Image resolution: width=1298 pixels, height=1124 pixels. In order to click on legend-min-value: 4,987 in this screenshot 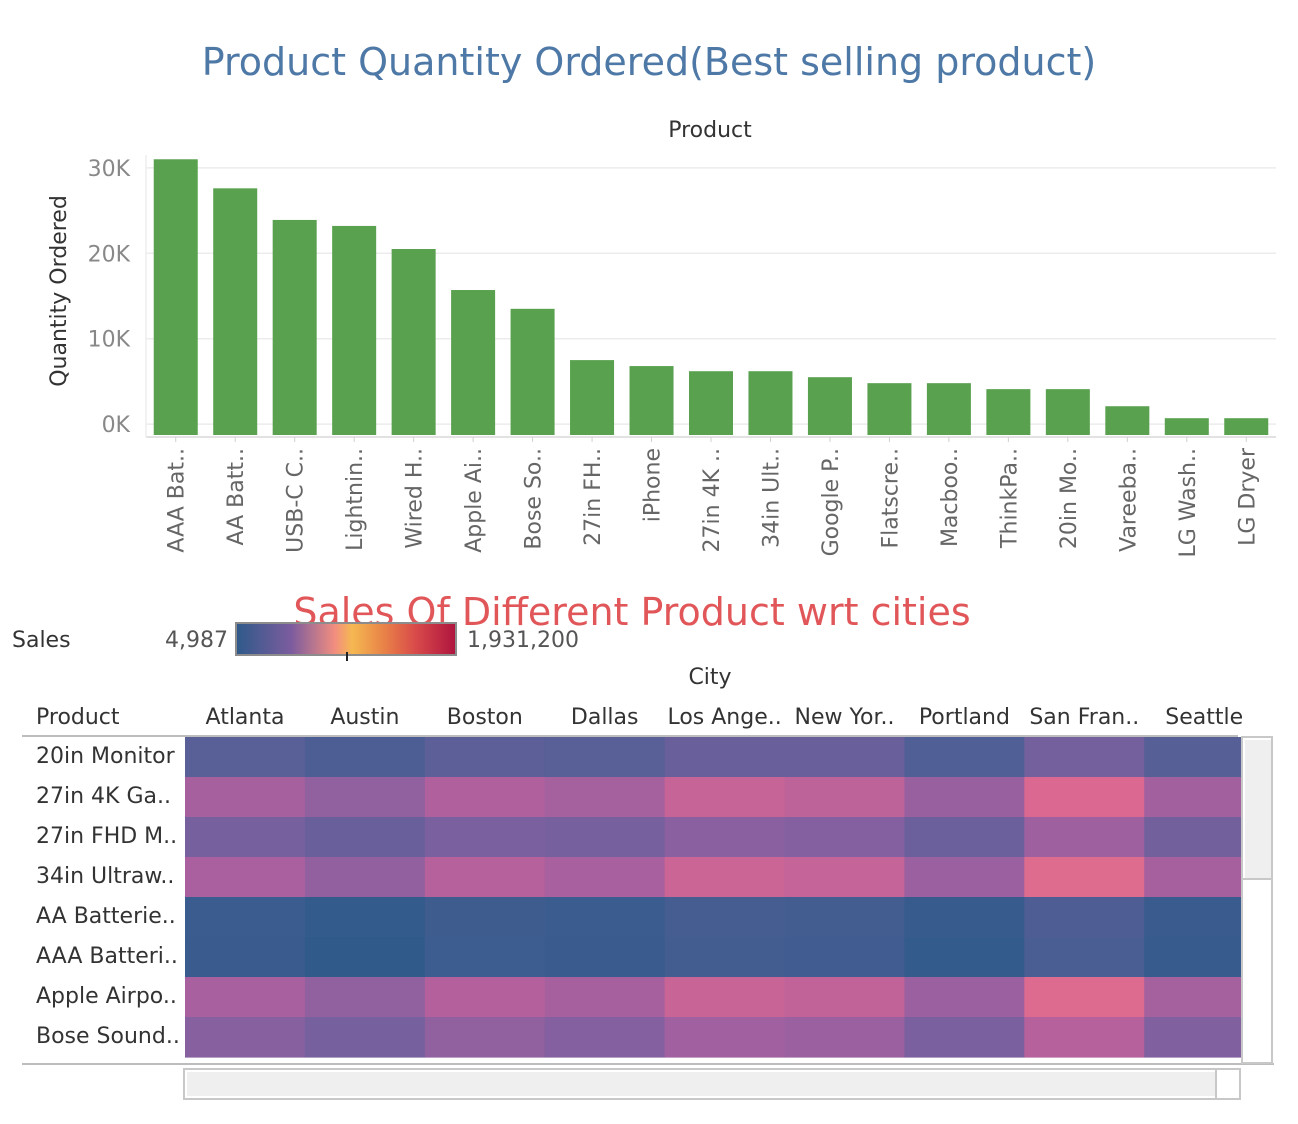, I will do `click(196, 640)`.